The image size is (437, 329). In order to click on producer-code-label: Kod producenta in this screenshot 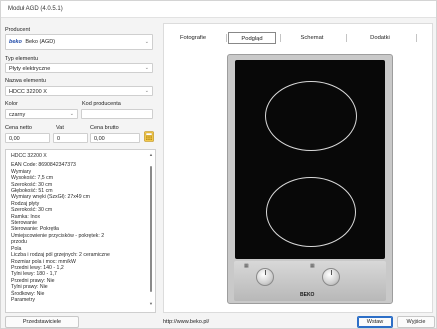, I will do `click(101, 104)`.